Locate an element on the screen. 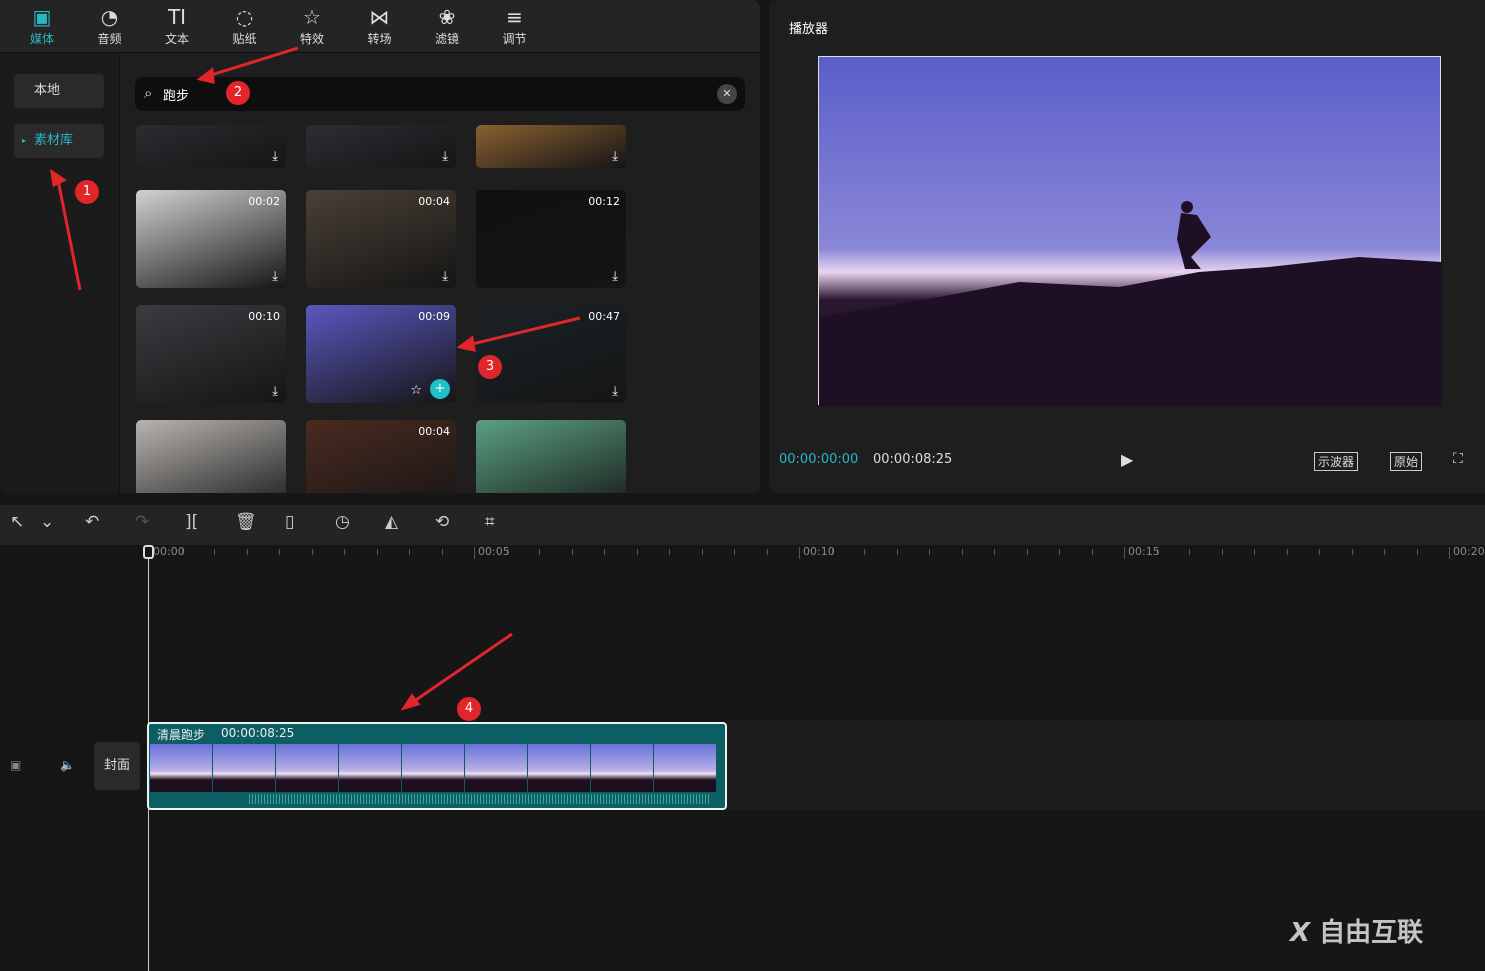 Image resolution: width=1485 pixels, height=971 pixels. annotation-badge: 1 is located at coordinates (87, 192).